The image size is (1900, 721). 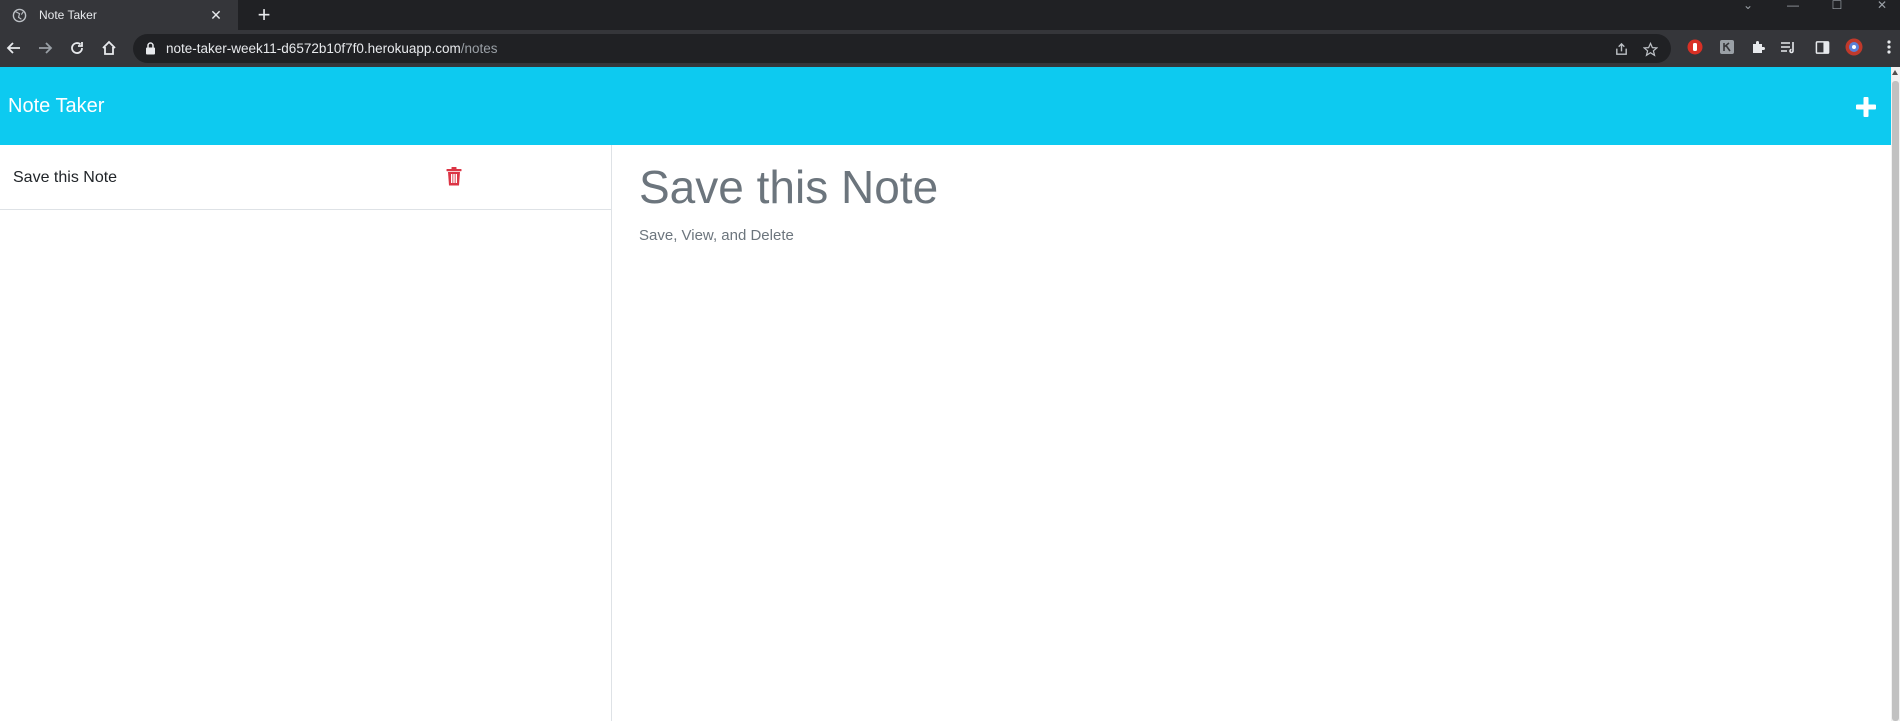 I want to click on puzzle-icon, so click(x=1758, y=47).